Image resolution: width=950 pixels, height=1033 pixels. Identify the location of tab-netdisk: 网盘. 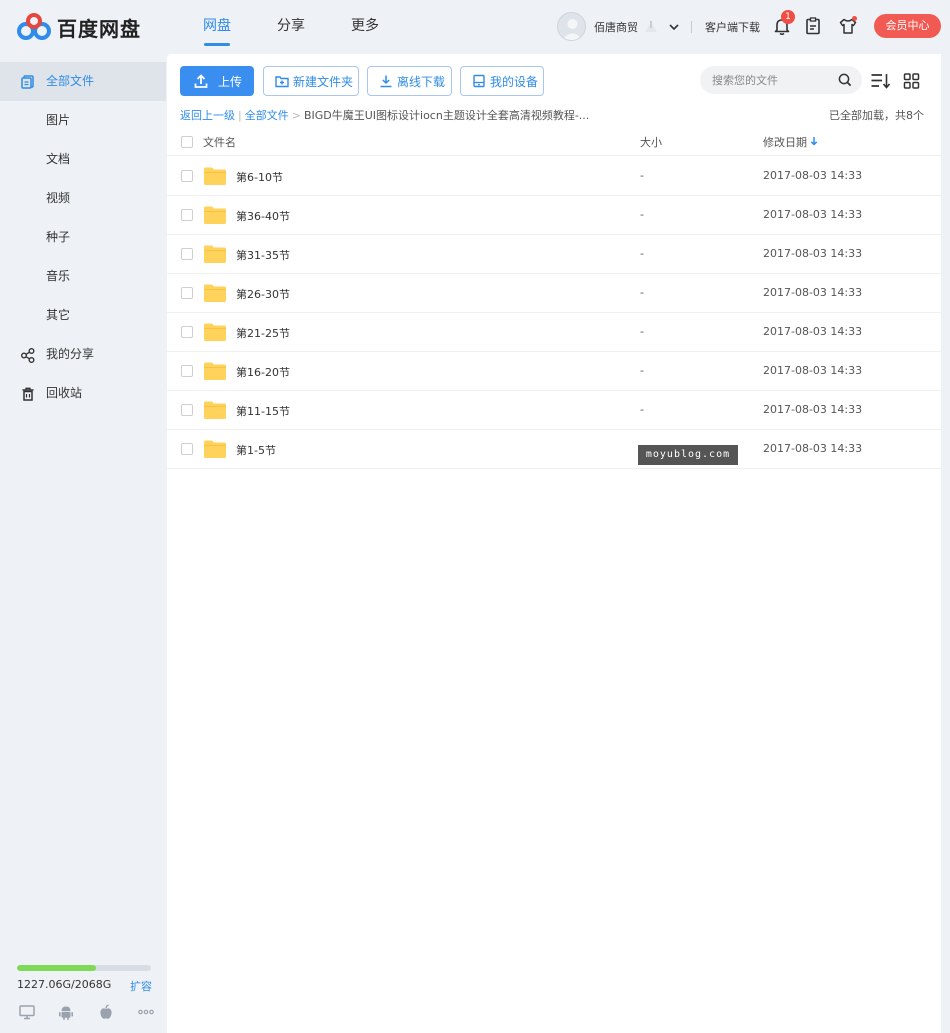
(217, 27).